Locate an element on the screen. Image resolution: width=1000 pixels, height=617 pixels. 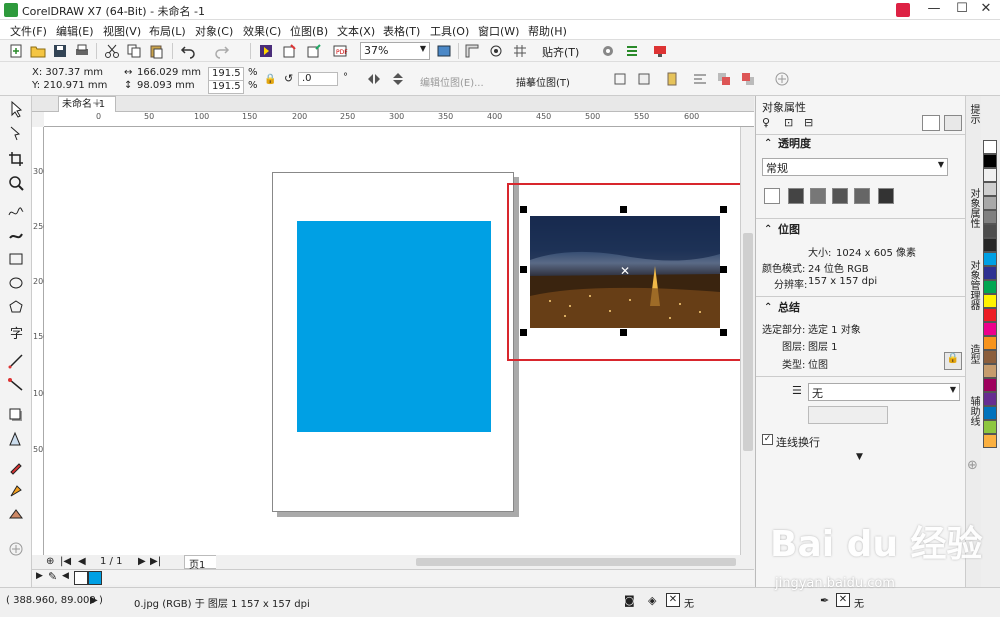
vertical-scrollbar is located at coordinates (747, 341).